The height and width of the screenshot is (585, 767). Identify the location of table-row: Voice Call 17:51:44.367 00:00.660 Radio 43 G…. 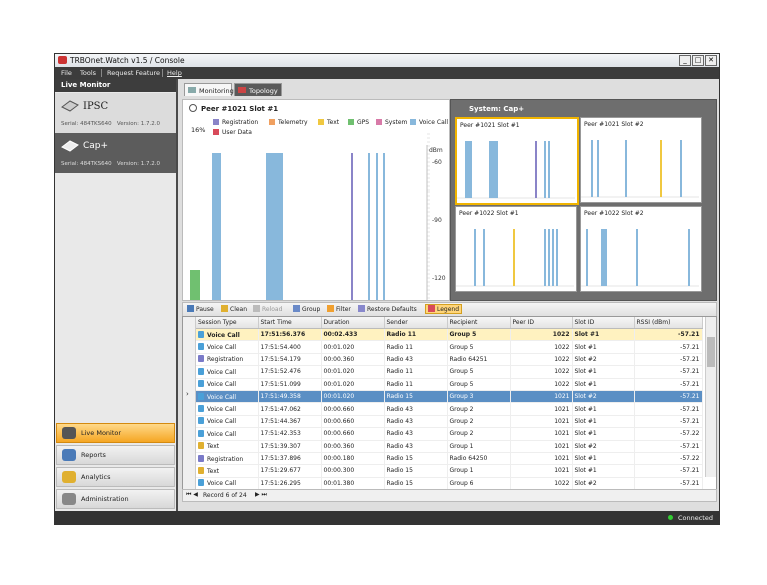
(449, 422).